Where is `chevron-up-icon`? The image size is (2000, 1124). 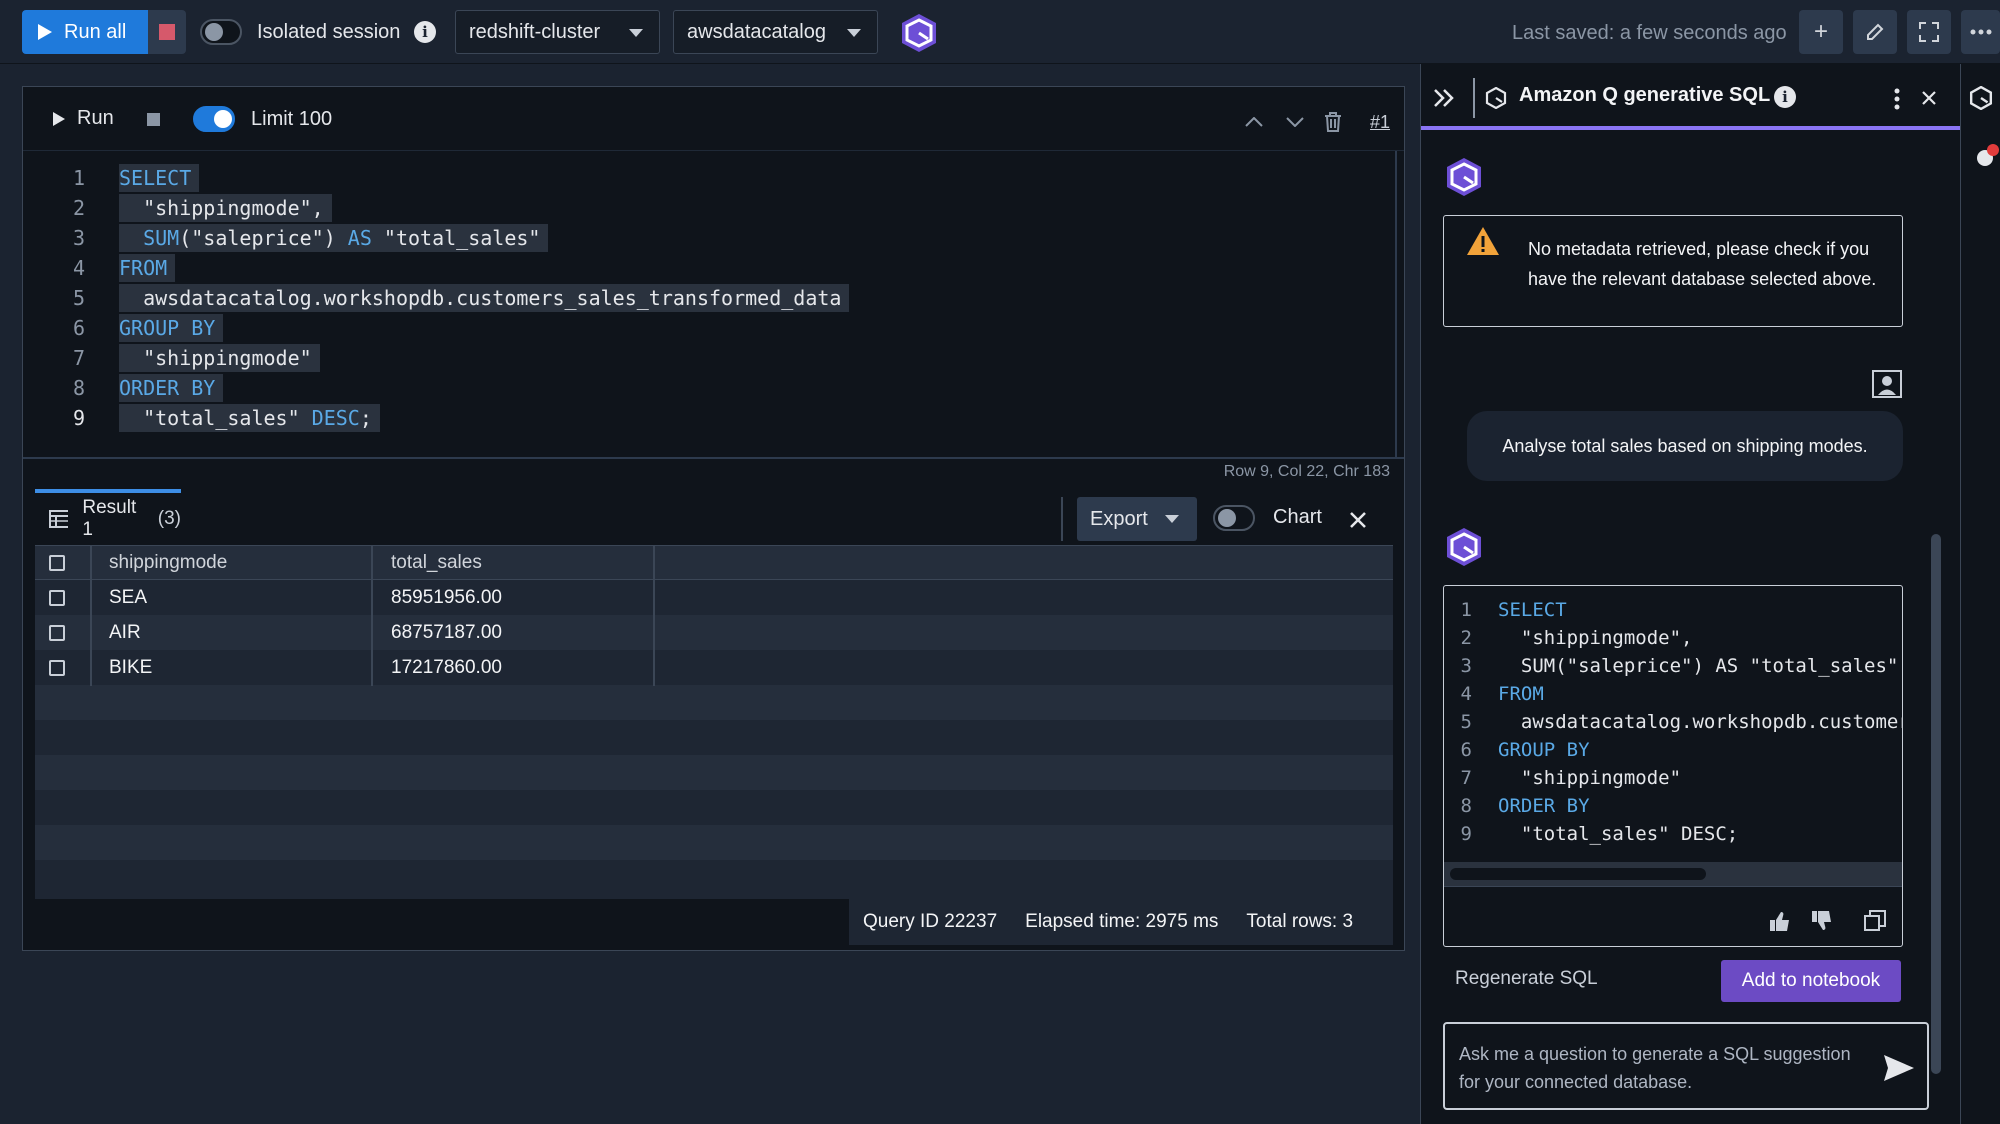 chevron-up-icon is located at coordinates (1254, 122).